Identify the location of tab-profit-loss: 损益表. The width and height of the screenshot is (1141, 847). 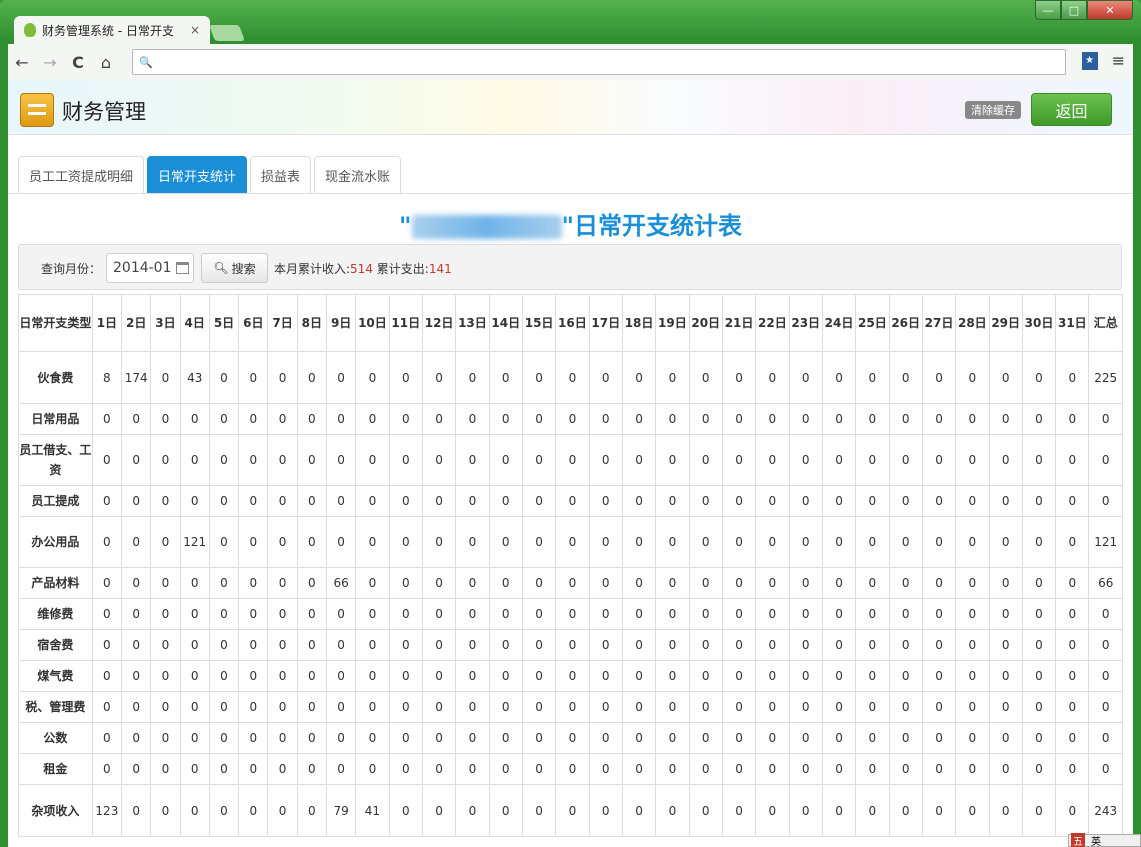
(281, 175).